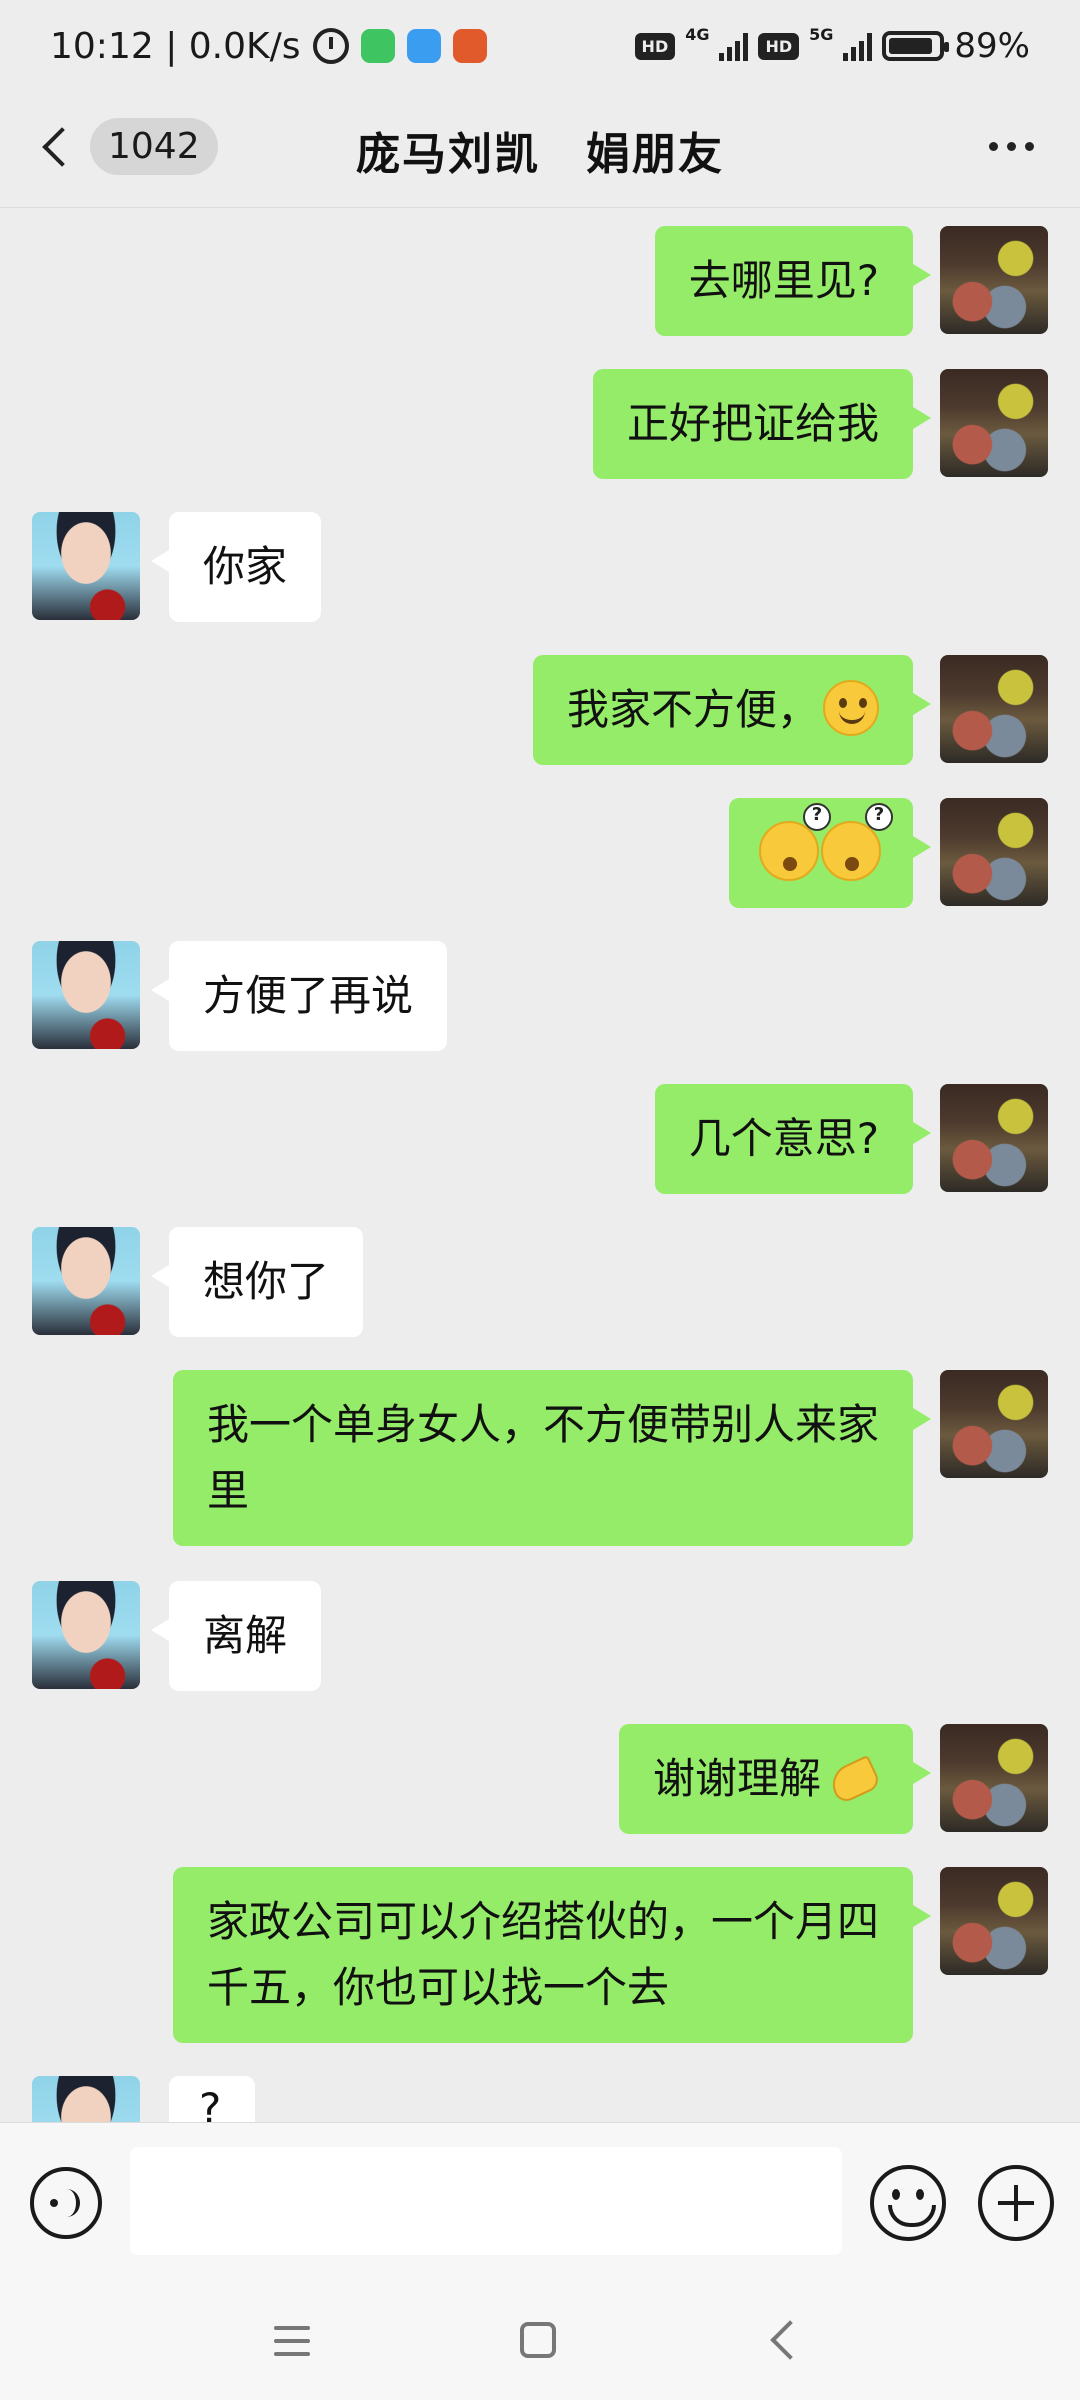  I want to click on message-bubble-self: 谢谢理解, so click(775, 1779).